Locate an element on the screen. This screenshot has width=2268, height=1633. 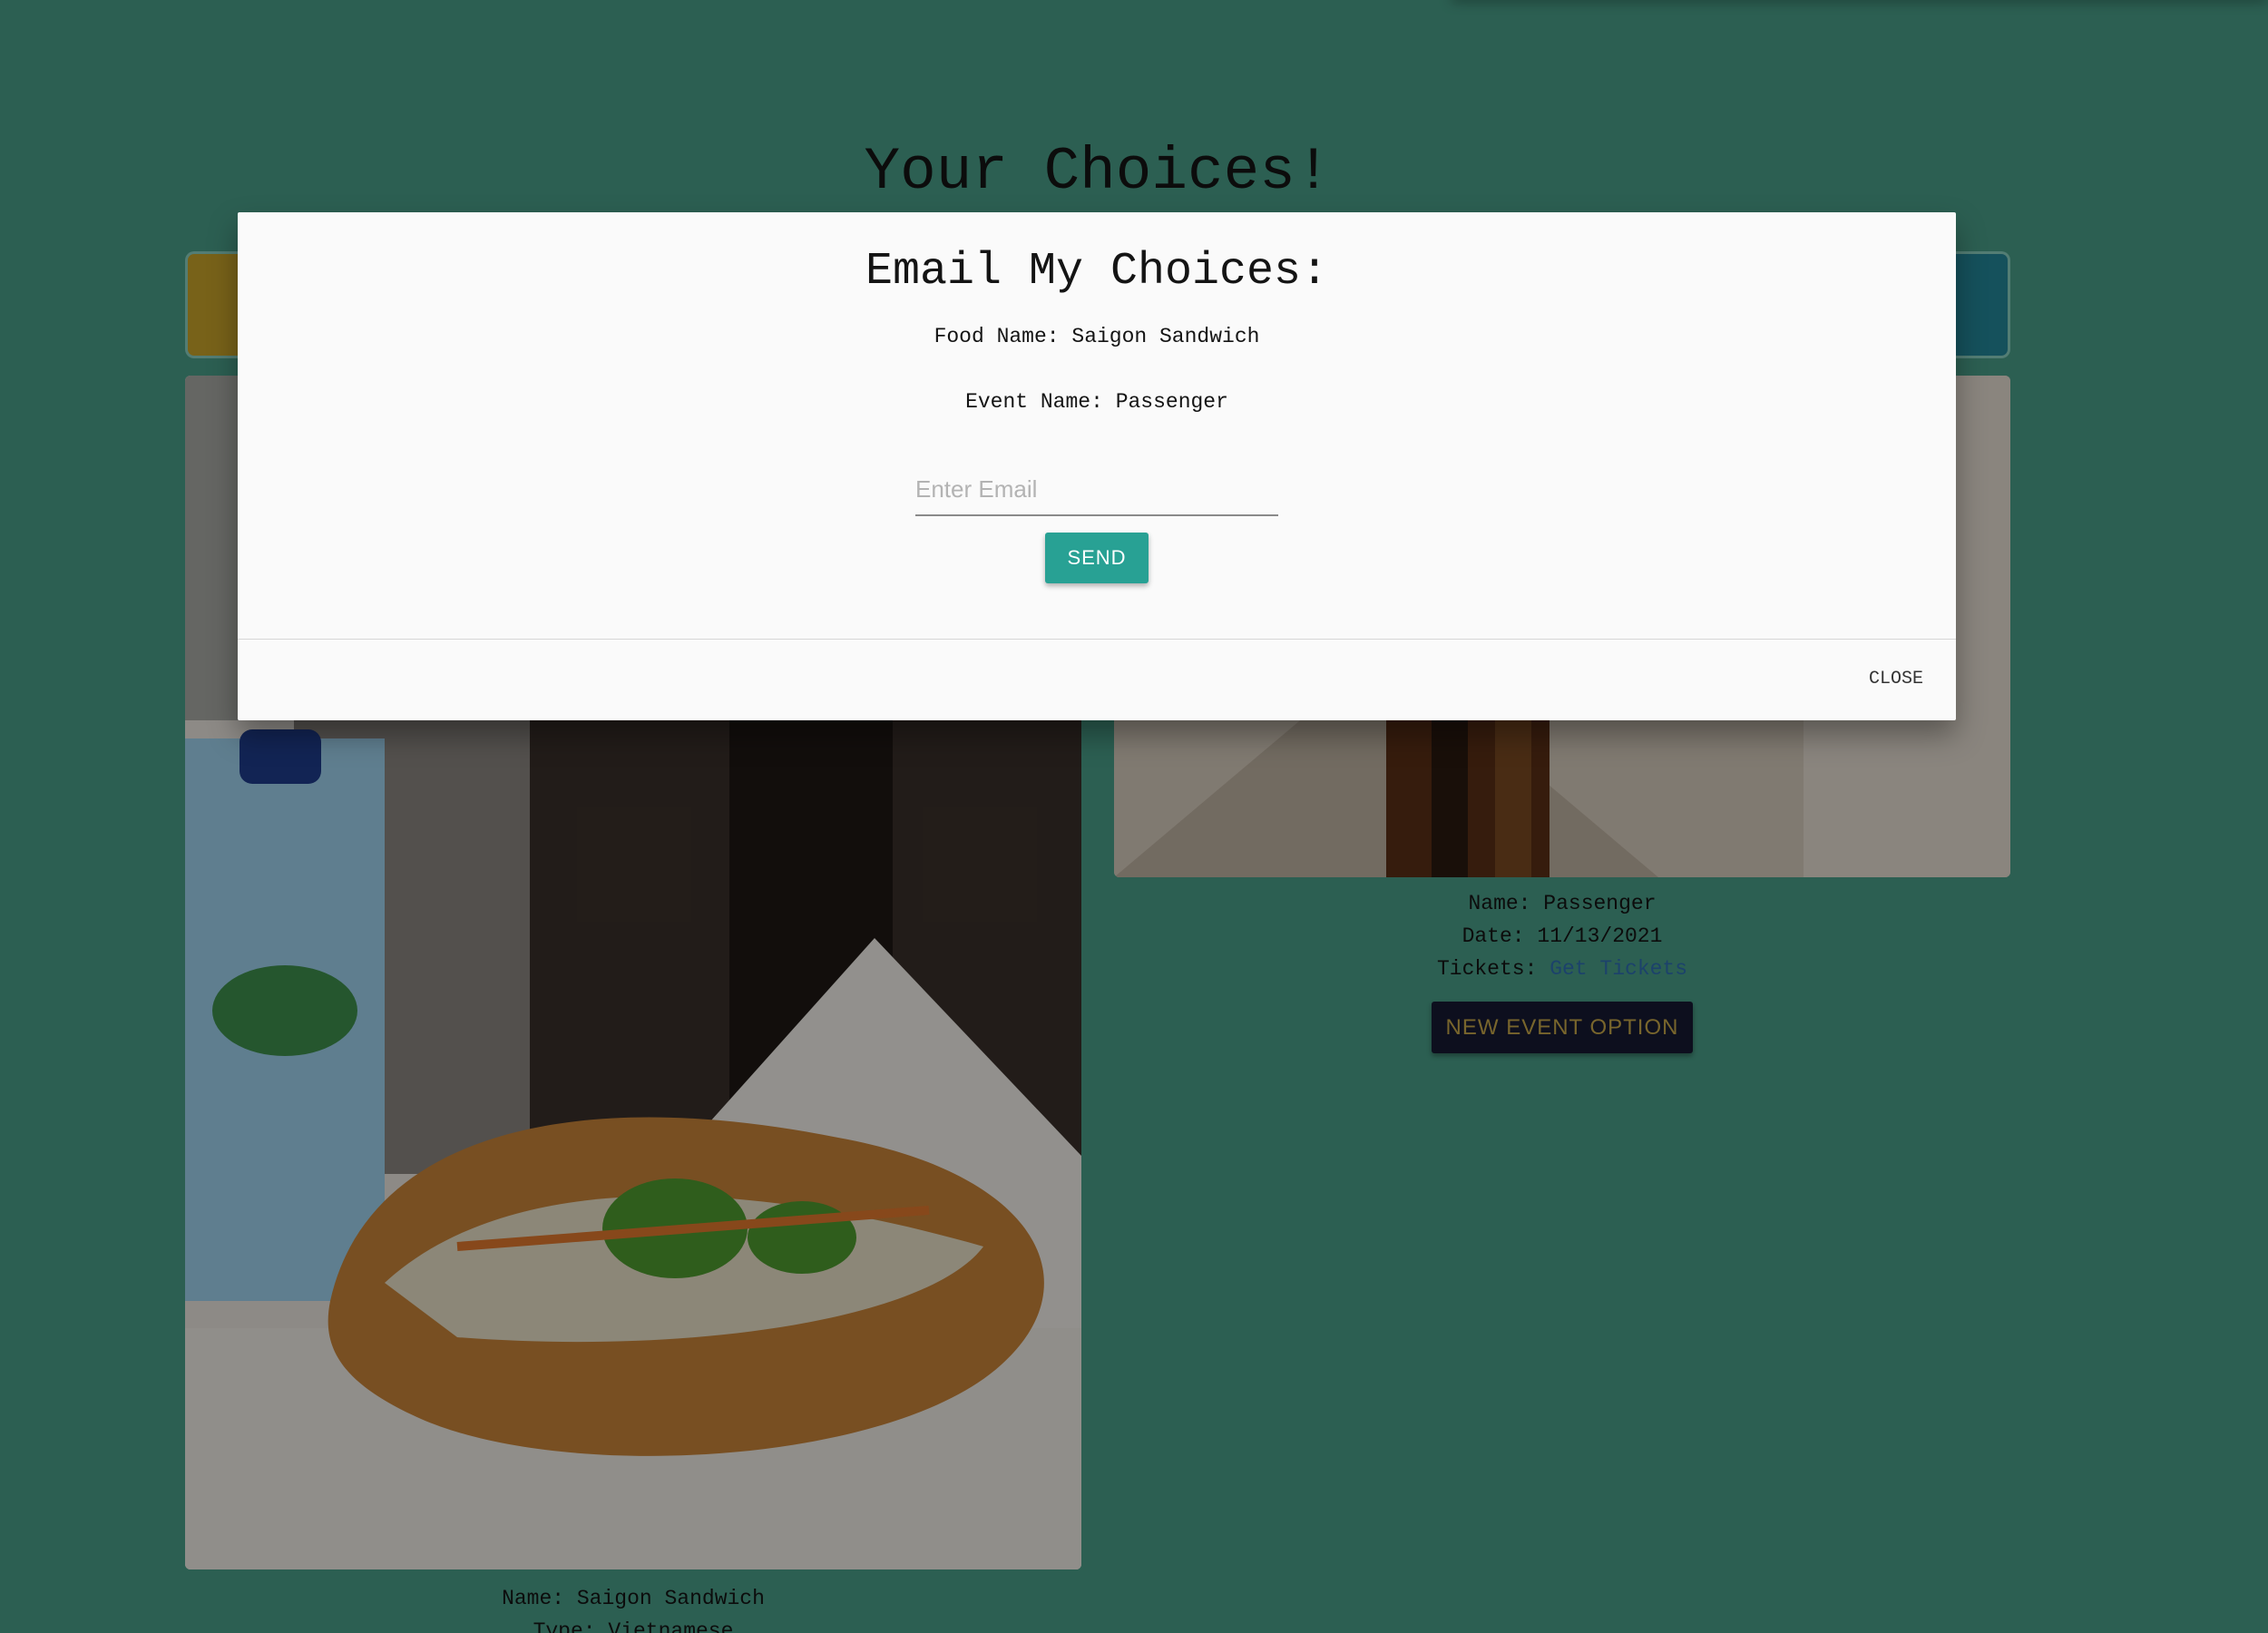
modal-footer: CLOSE is located at coordinates (1097, 679).